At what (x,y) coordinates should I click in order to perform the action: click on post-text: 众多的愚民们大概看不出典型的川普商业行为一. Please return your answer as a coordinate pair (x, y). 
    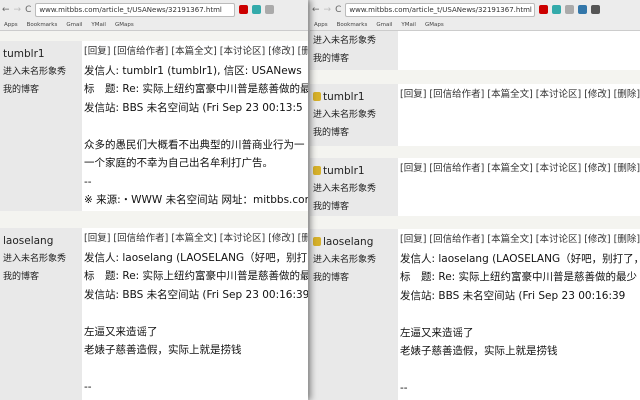
    Looking at the image, I should click on (194, 144).